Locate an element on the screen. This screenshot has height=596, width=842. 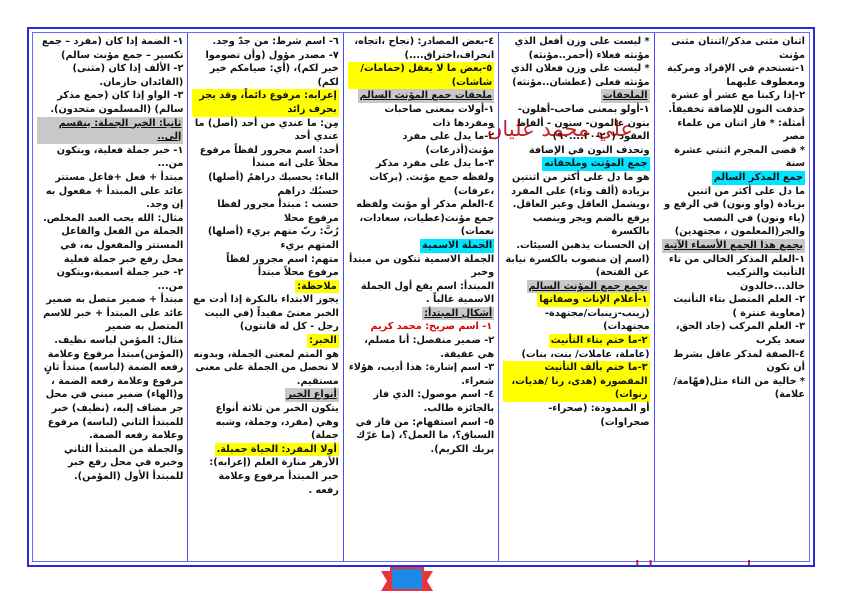
section-heading: ثانيا: الخبر الجملة: ينقسم إلى.. is located at coordinates (110, 130).